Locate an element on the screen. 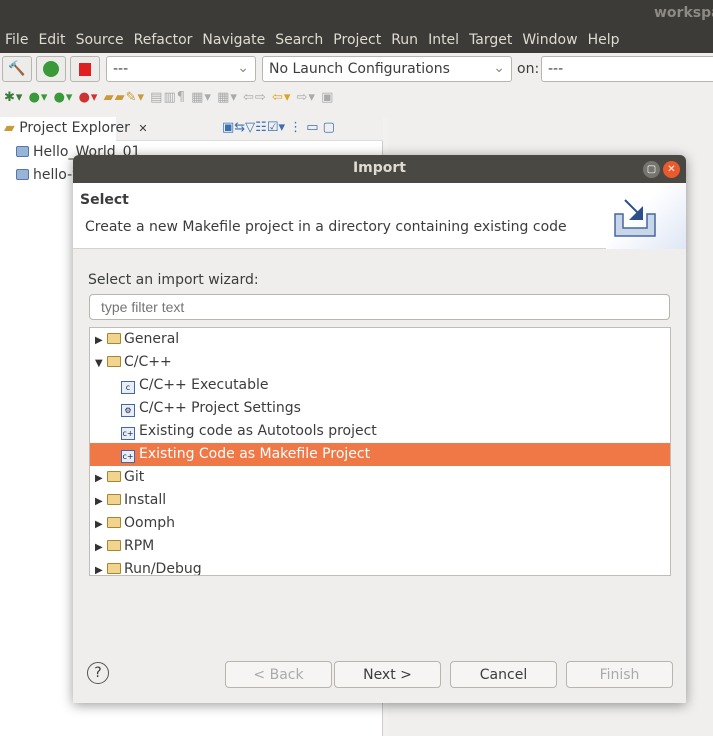  window-titlebar: workspa is located at coordinates (356, 14).